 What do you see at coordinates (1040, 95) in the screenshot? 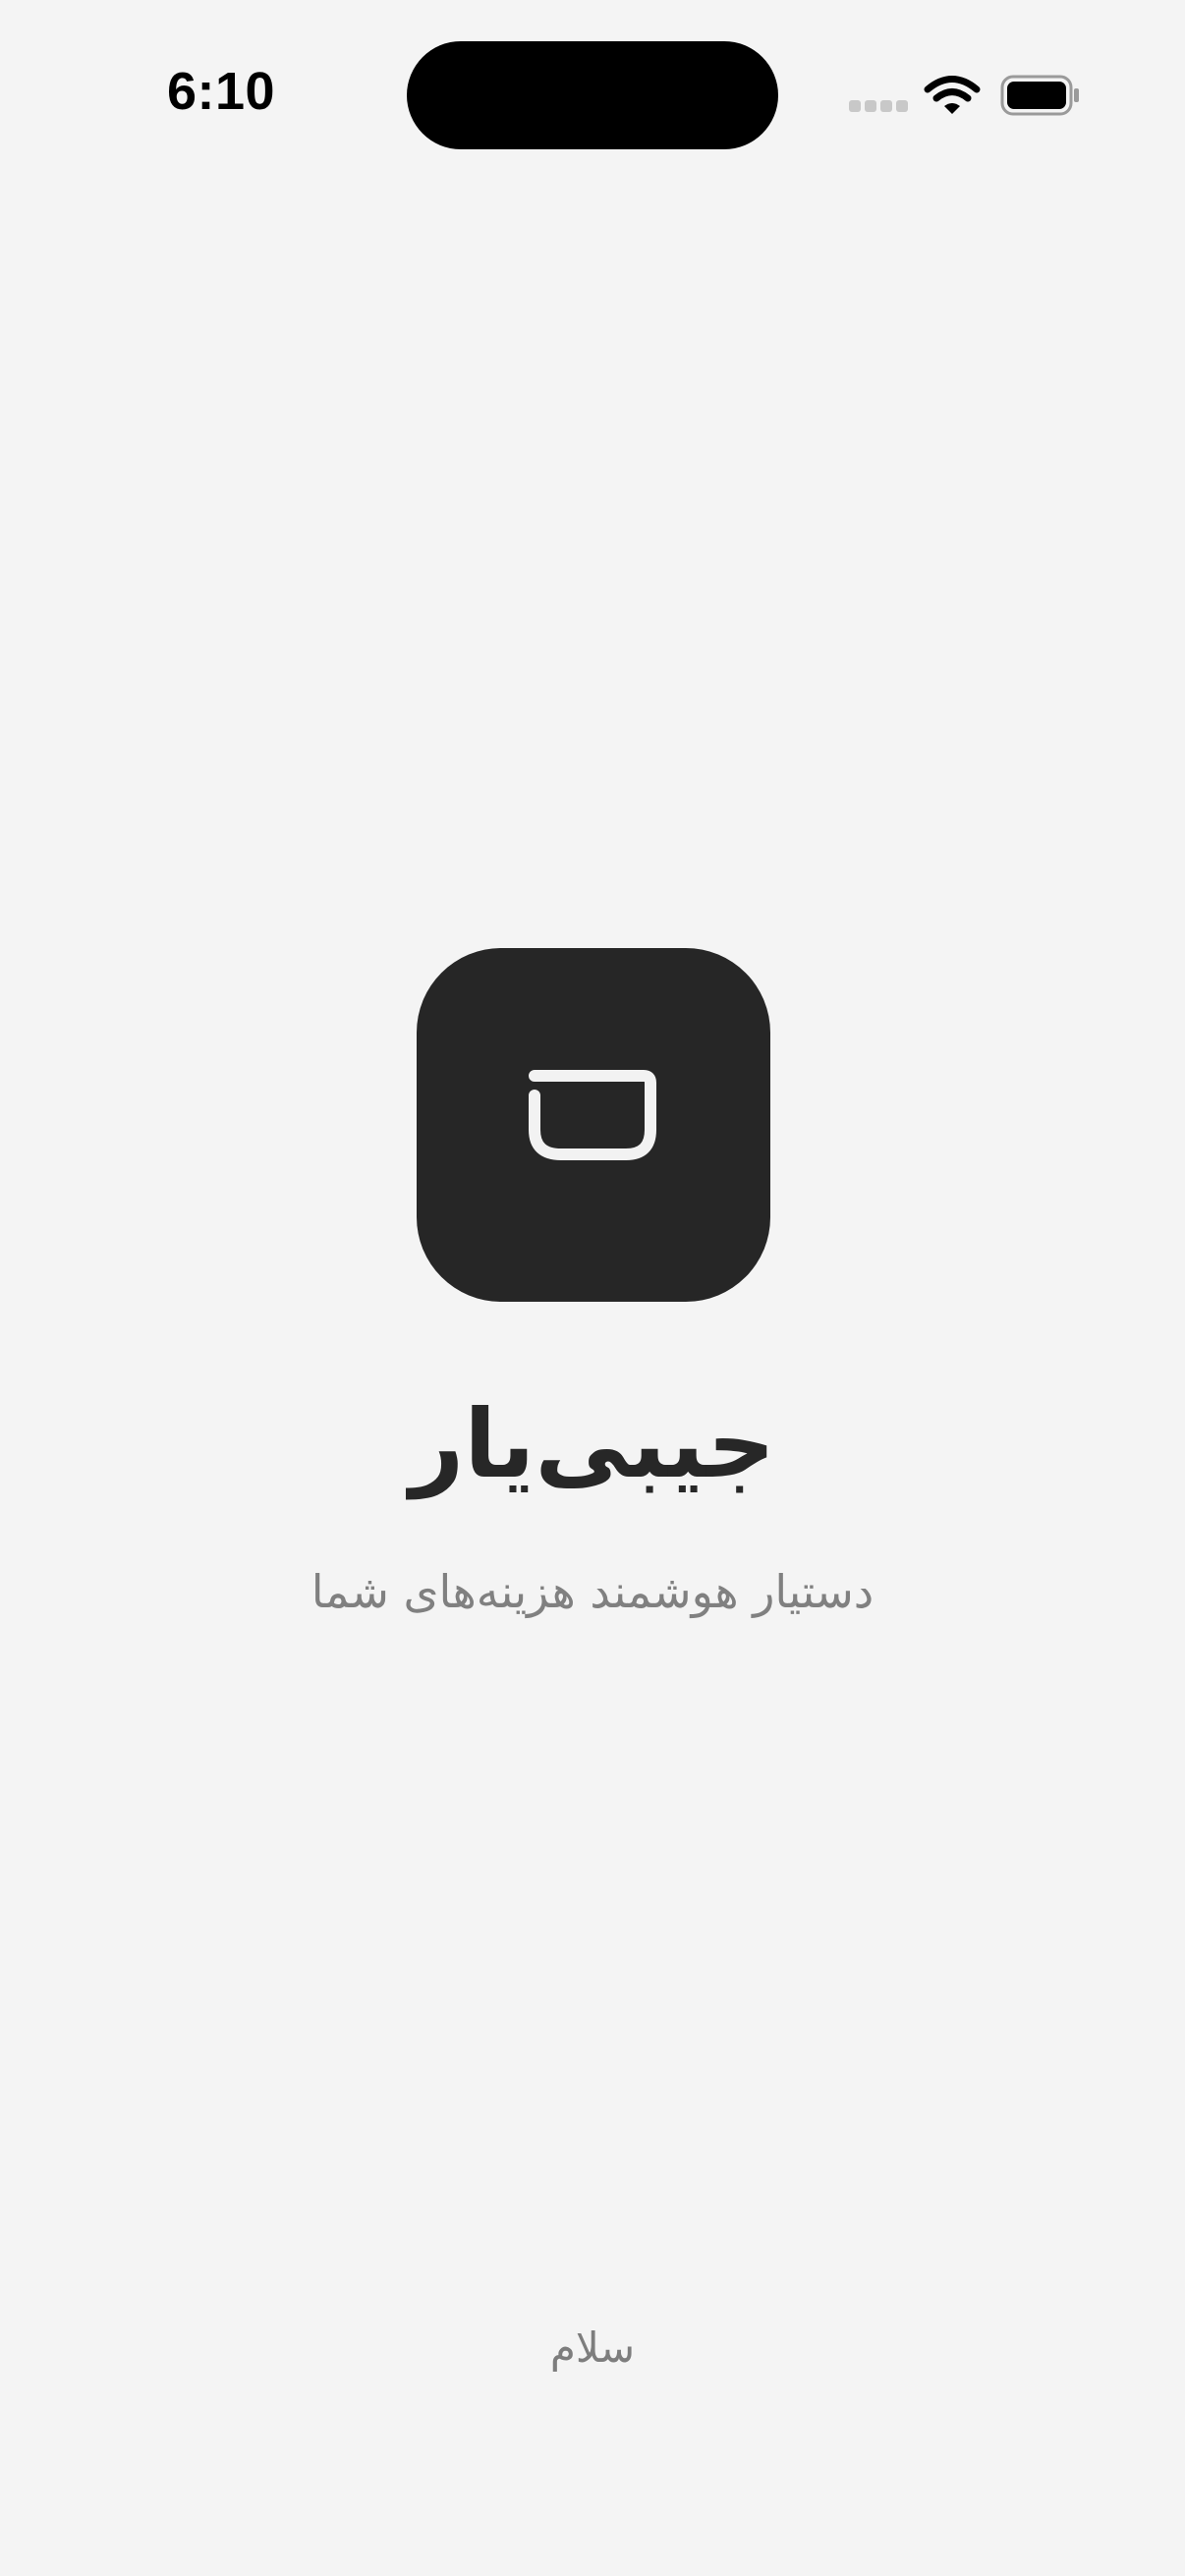
I see `battery-icon` at bounding box center [1040, 95].